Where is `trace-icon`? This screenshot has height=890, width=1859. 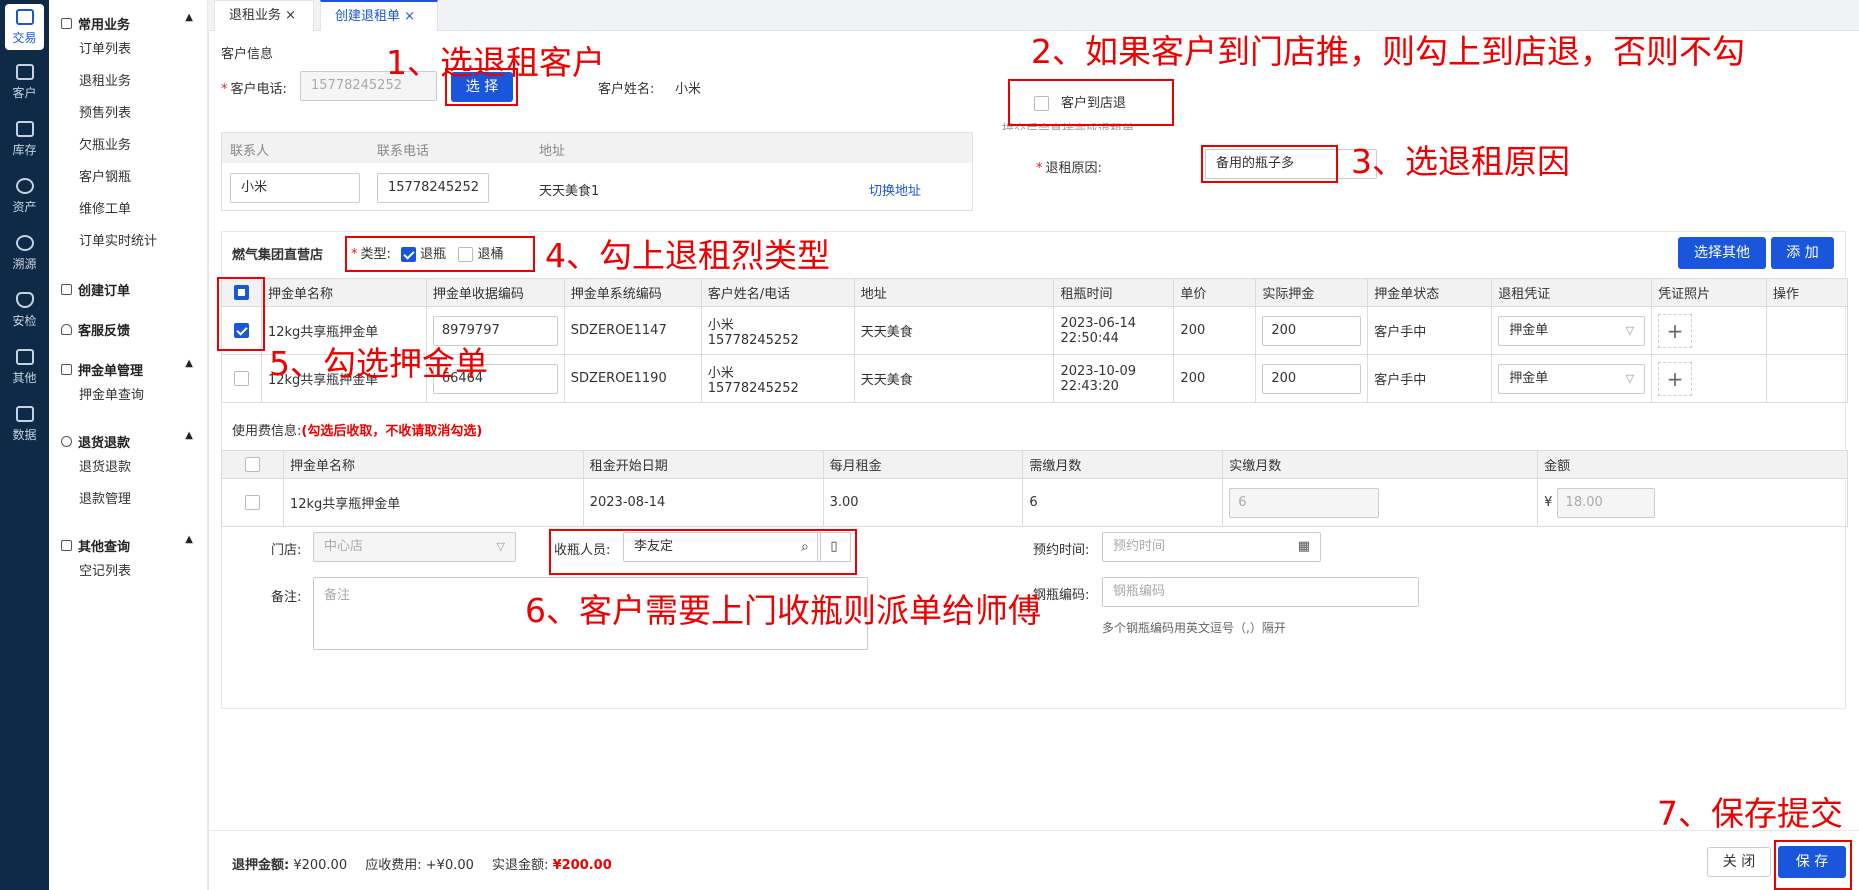
trace-icon is located at coordinates (24, 243).